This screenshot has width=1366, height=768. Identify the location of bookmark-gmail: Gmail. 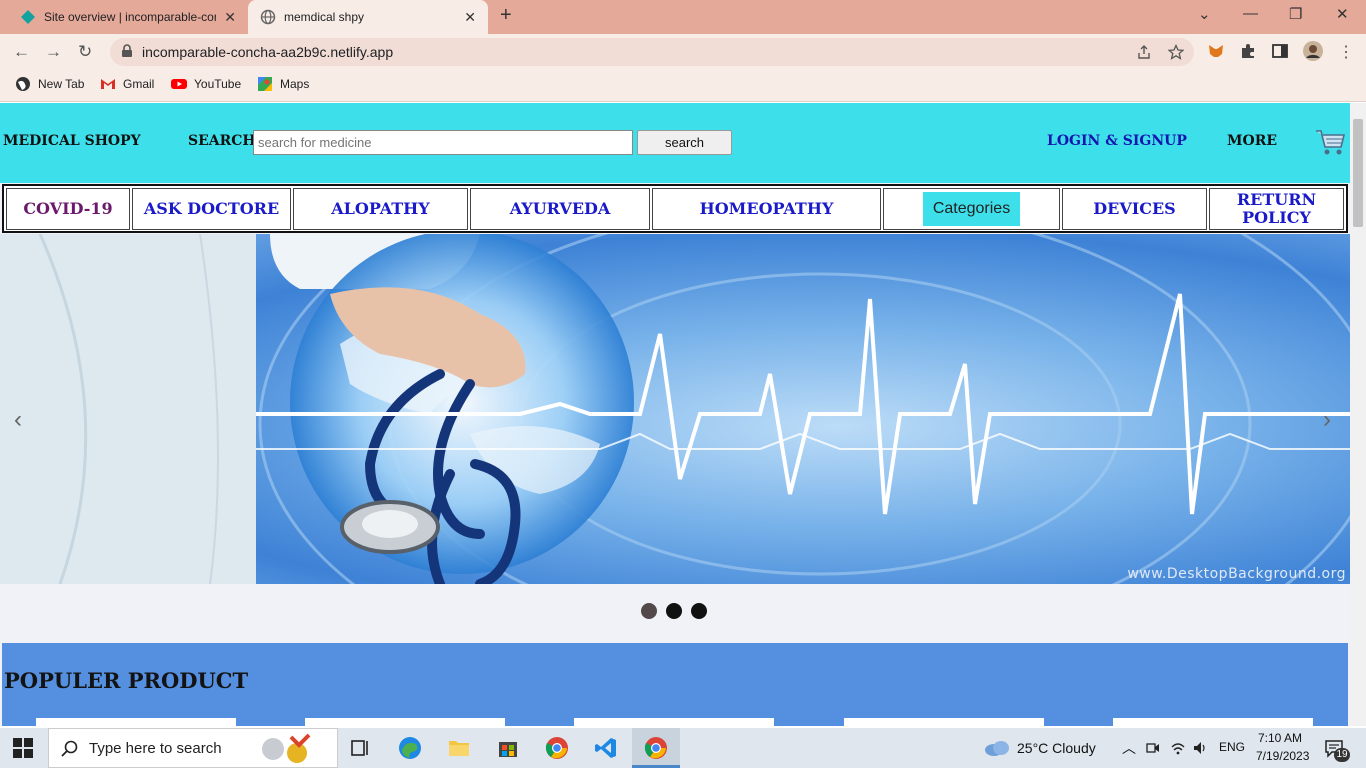
(127, 84).